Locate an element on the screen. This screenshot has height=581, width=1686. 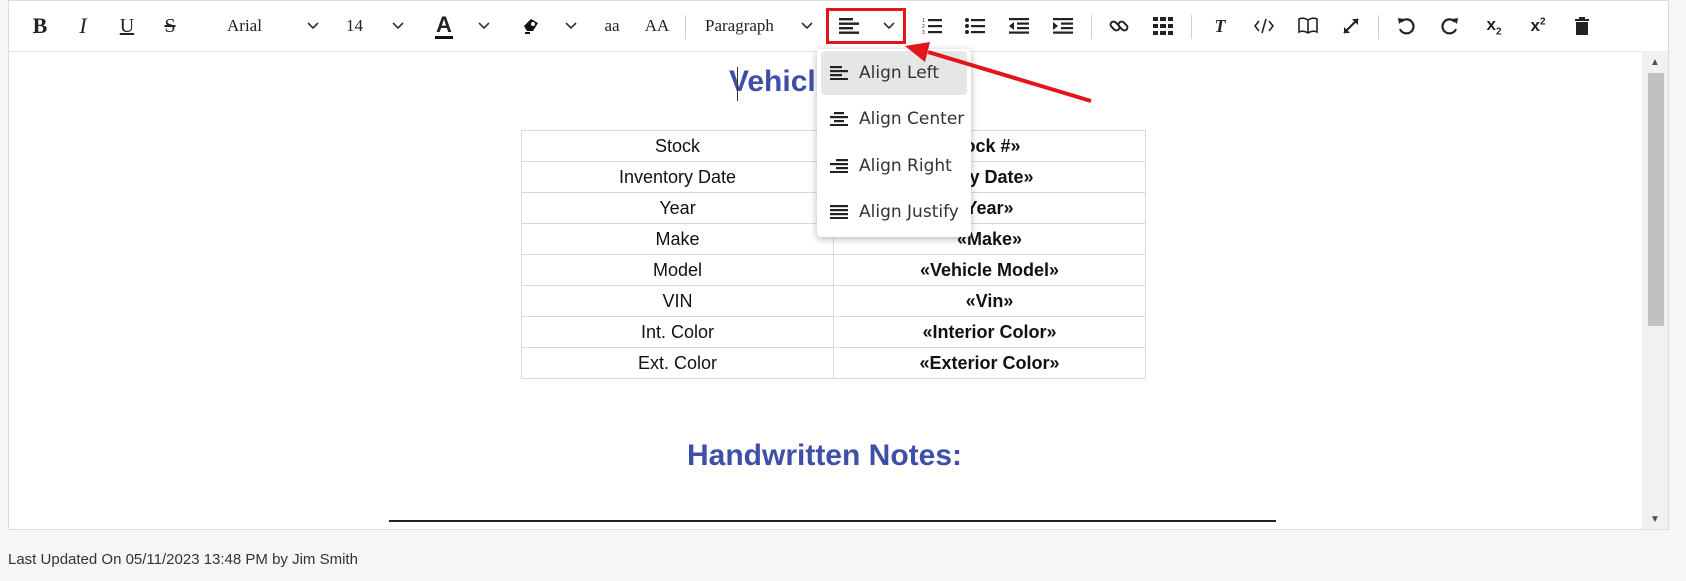
field-label: Model is located at coordinates (677, 270).